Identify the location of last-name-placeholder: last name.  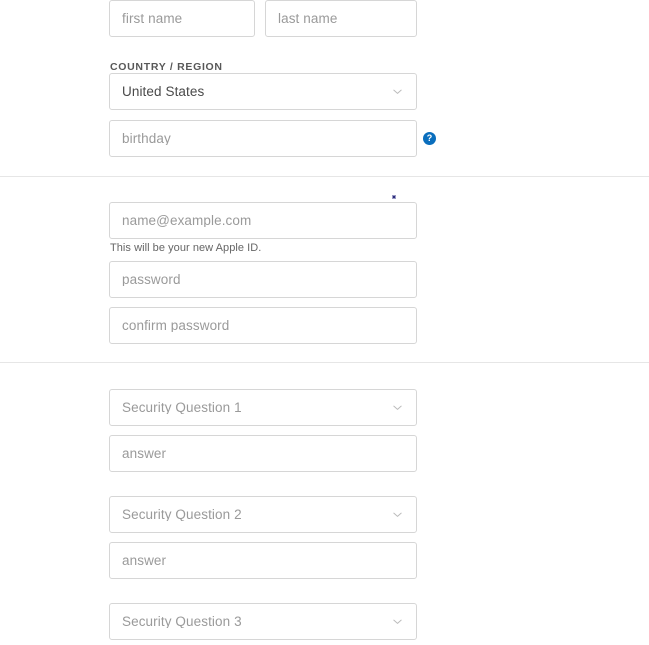
(308, 18).